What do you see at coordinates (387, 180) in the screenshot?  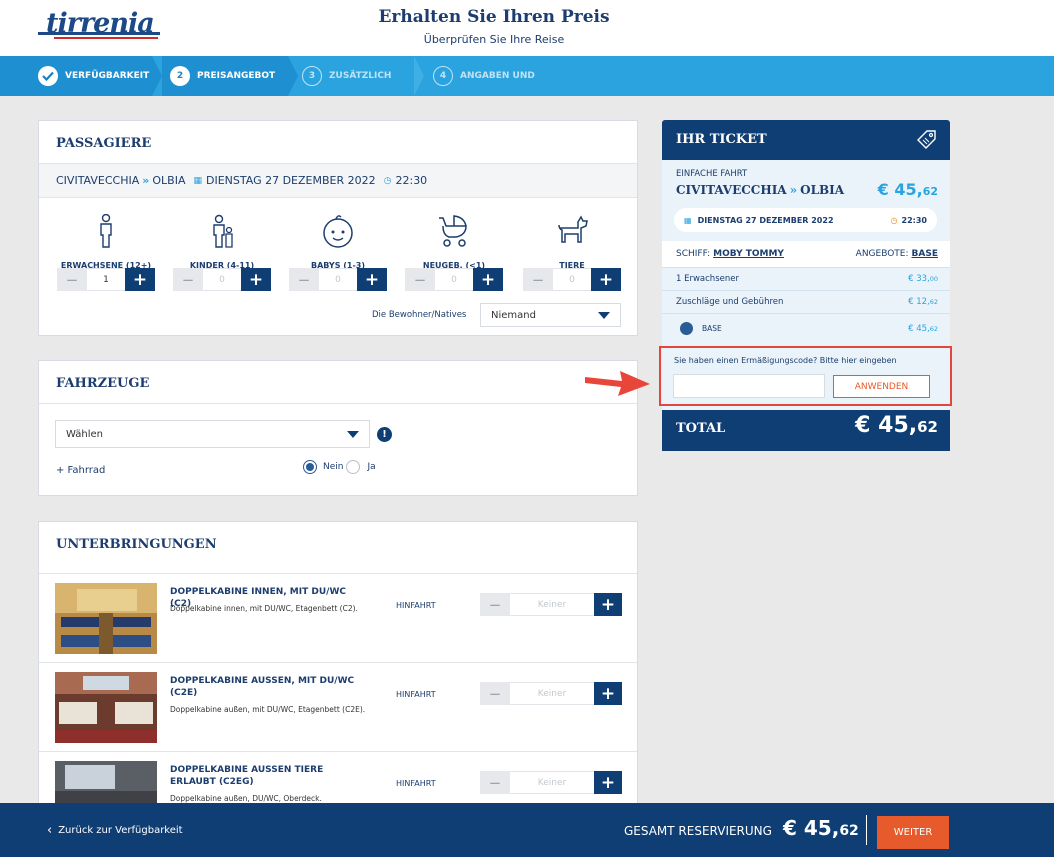 I see `clock-icon: ◷` at bounding box center [387, 180].